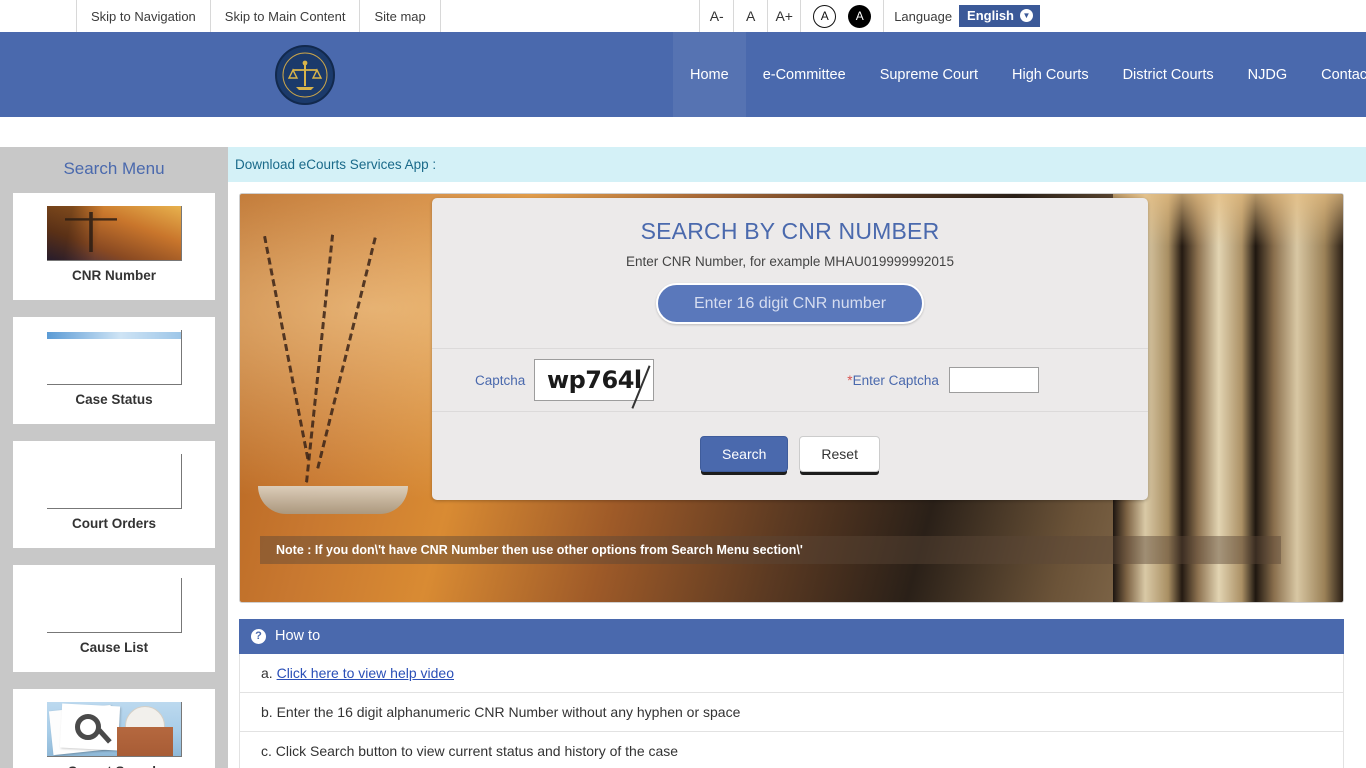 This screenshot has width=1366, height=768. What do you see at coordinates (114, 605) in the screenshot?
I see `cause-list-image` at bounding box center [114, 605].